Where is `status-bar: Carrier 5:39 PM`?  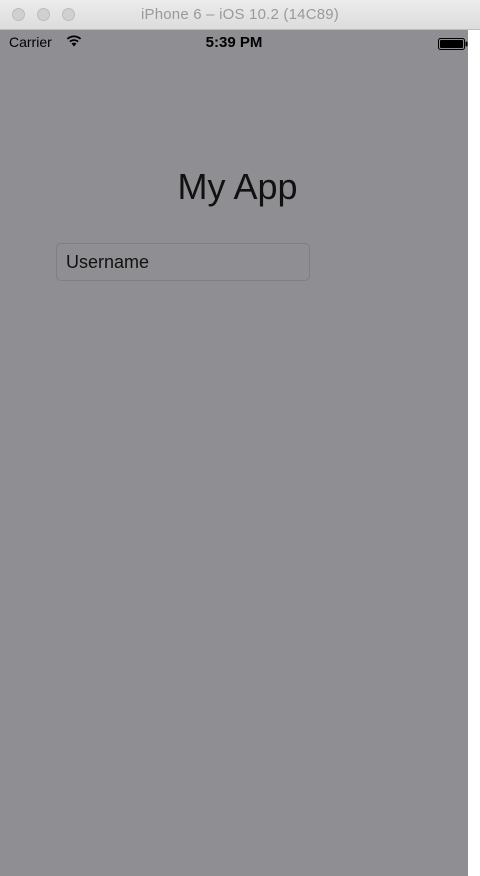
status-bar: Carrier 5:39 PM is located at coordinates (234, 43).